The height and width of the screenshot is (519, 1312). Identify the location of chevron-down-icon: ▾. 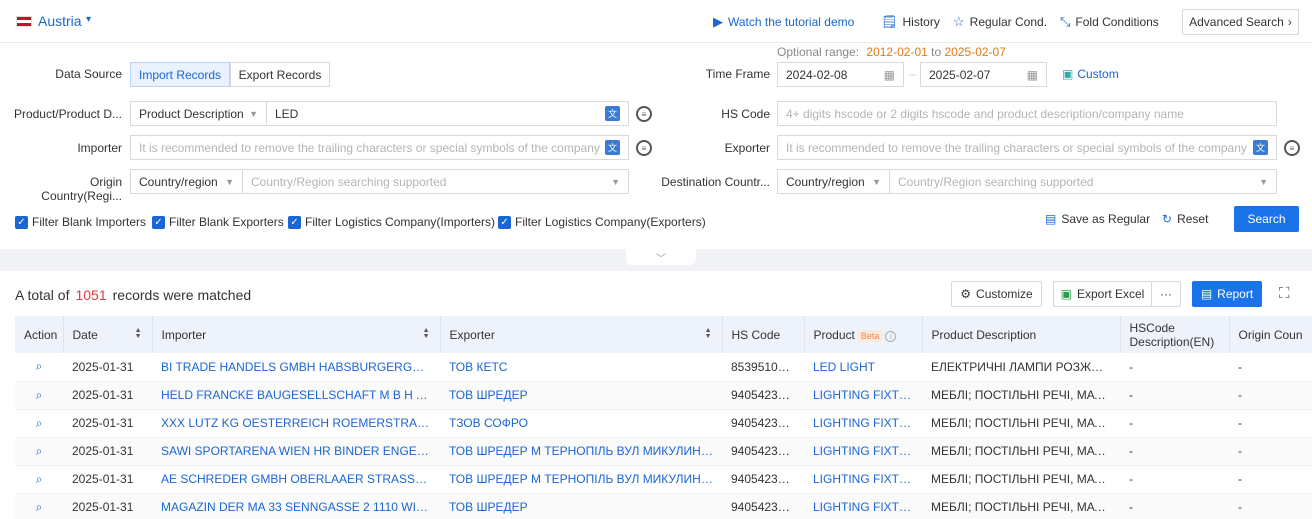
(88, 19).